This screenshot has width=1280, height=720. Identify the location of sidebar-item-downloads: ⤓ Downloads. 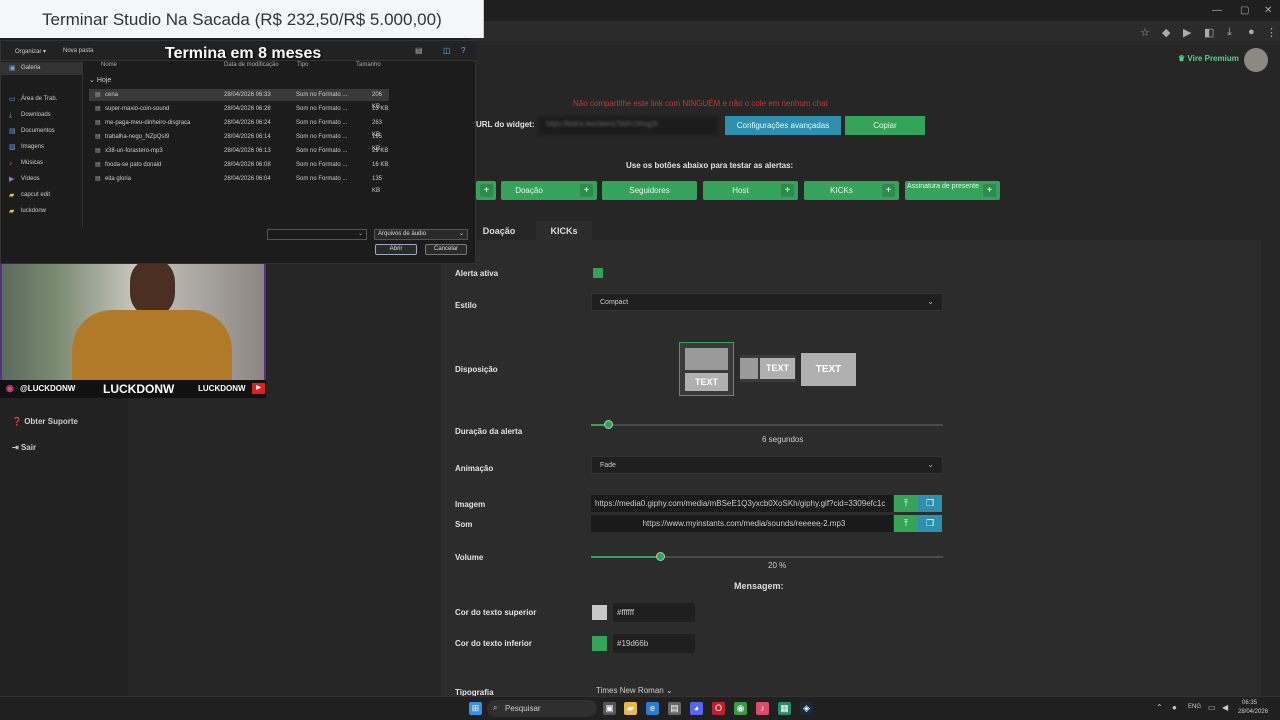
(42, 115).